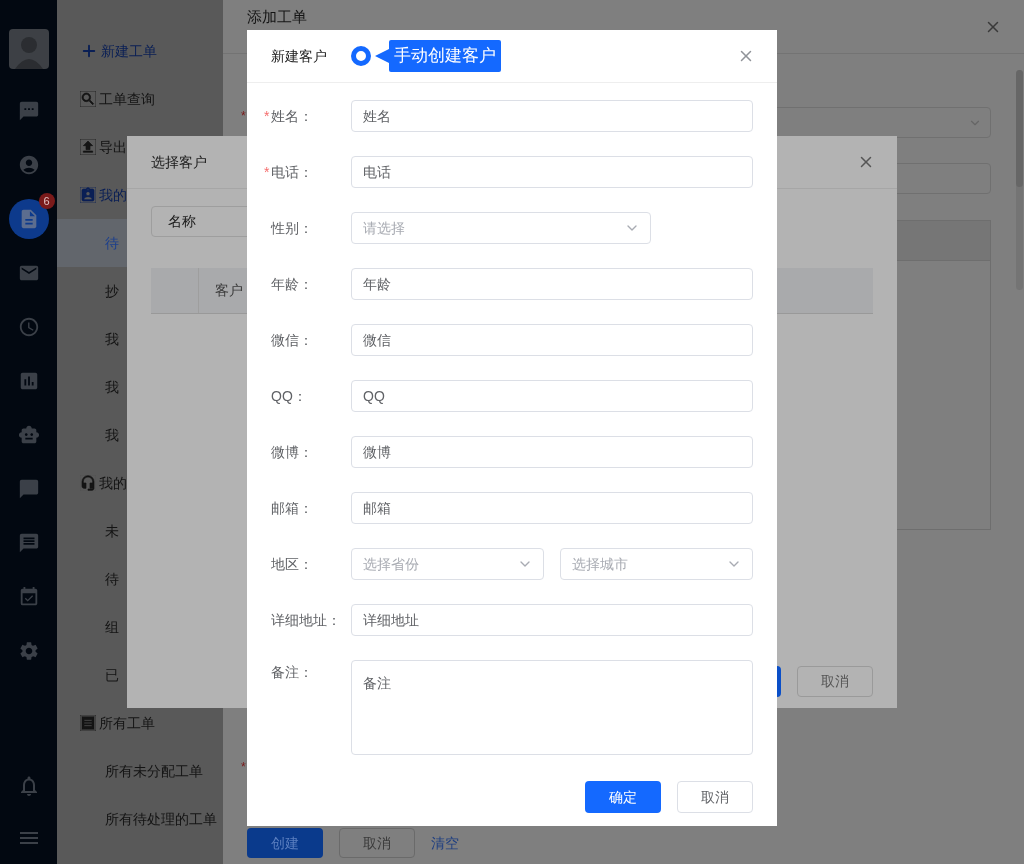  I want to click on field-label: 性别：, so click(292, 228).